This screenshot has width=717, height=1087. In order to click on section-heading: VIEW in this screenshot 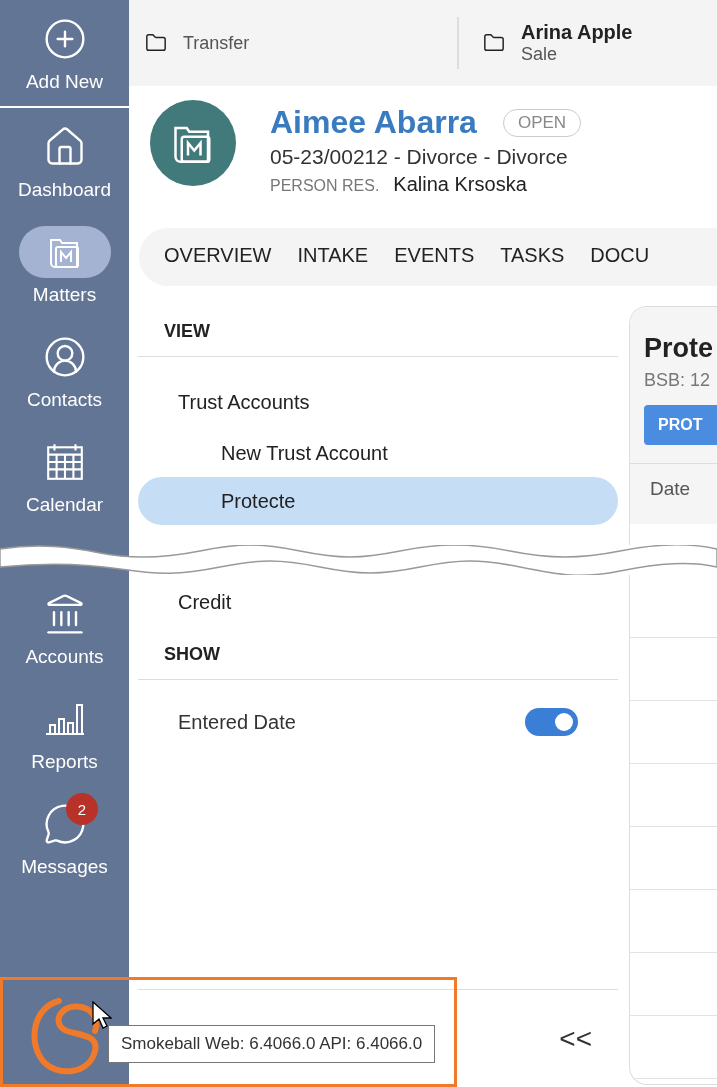, I will do `click(378, 331)`.